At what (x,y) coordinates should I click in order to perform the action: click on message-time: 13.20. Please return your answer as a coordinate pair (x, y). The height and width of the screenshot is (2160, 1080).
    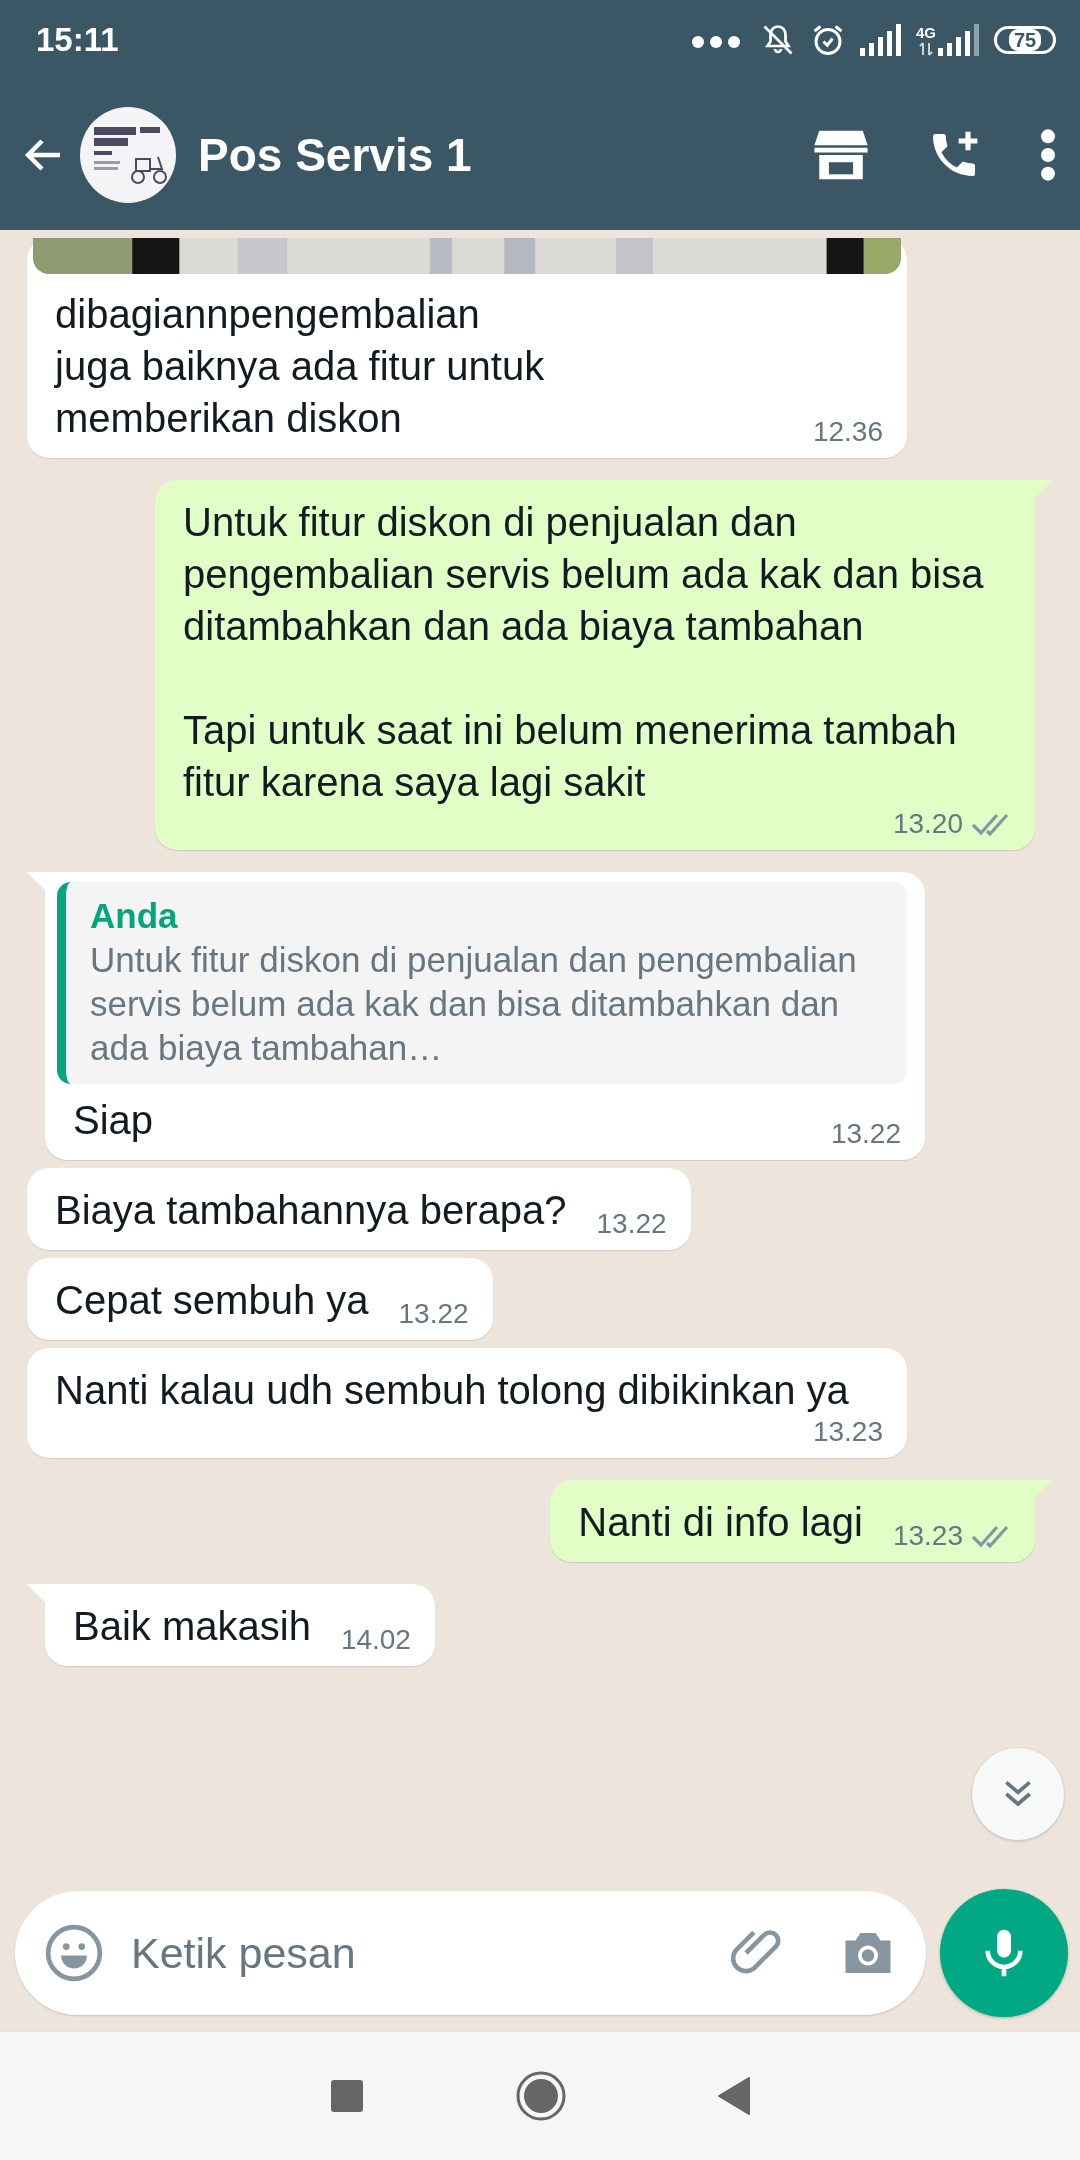
    Looking at the image, I should click on (927, 824).